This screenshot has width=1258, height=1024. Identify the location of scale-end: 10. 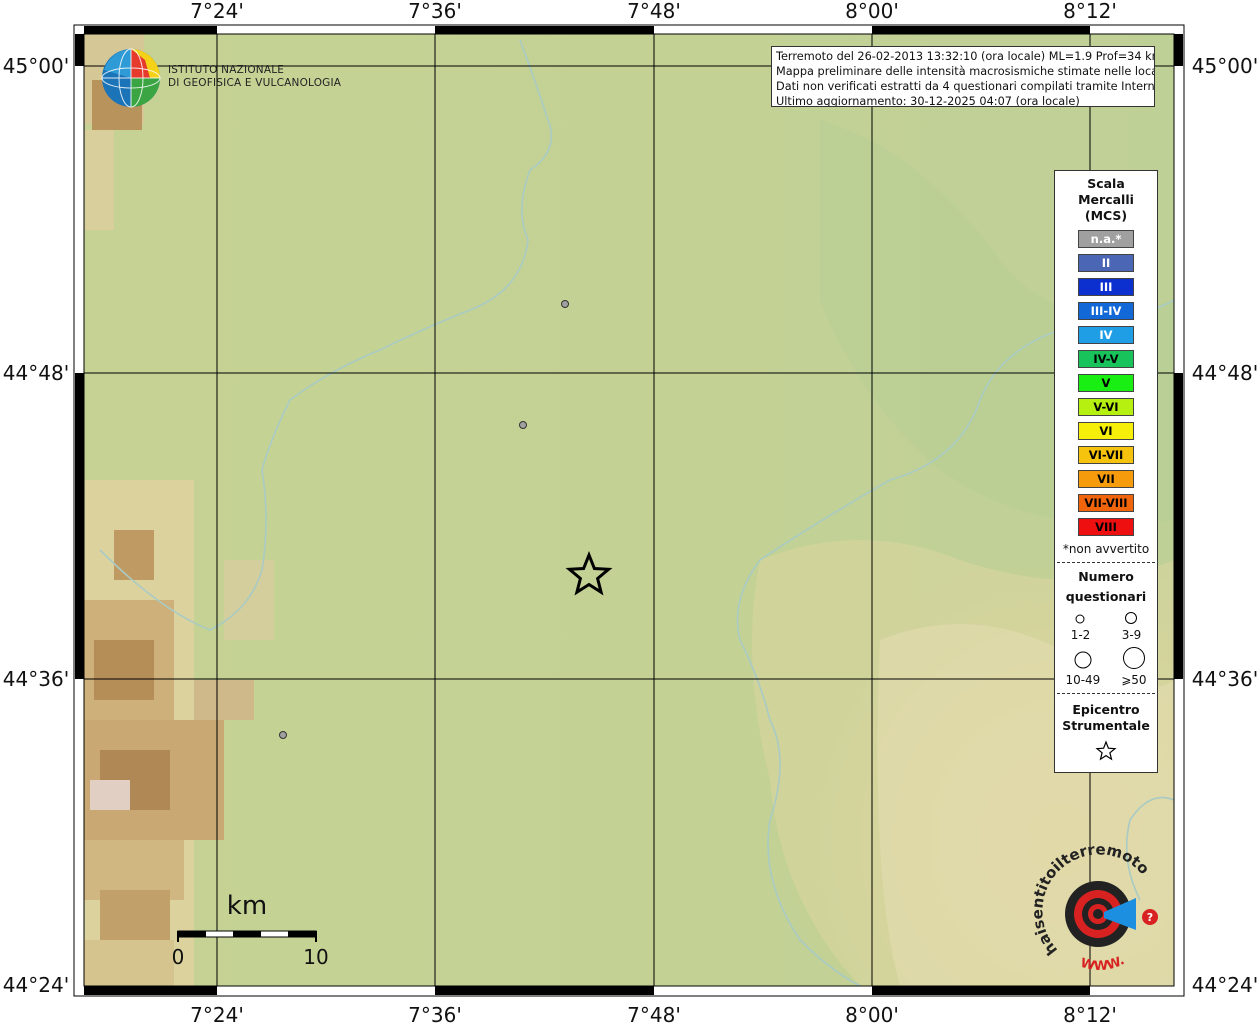
(315, 957).